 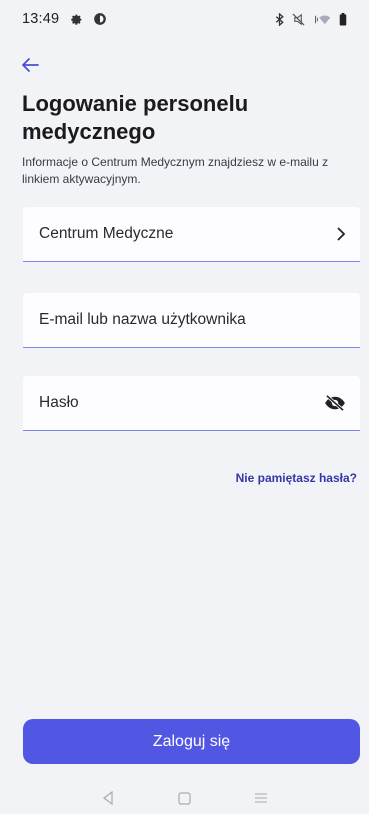 I want to click on username-label: E-mail lub nazwa użytkownika, so click(x=142, y=319).